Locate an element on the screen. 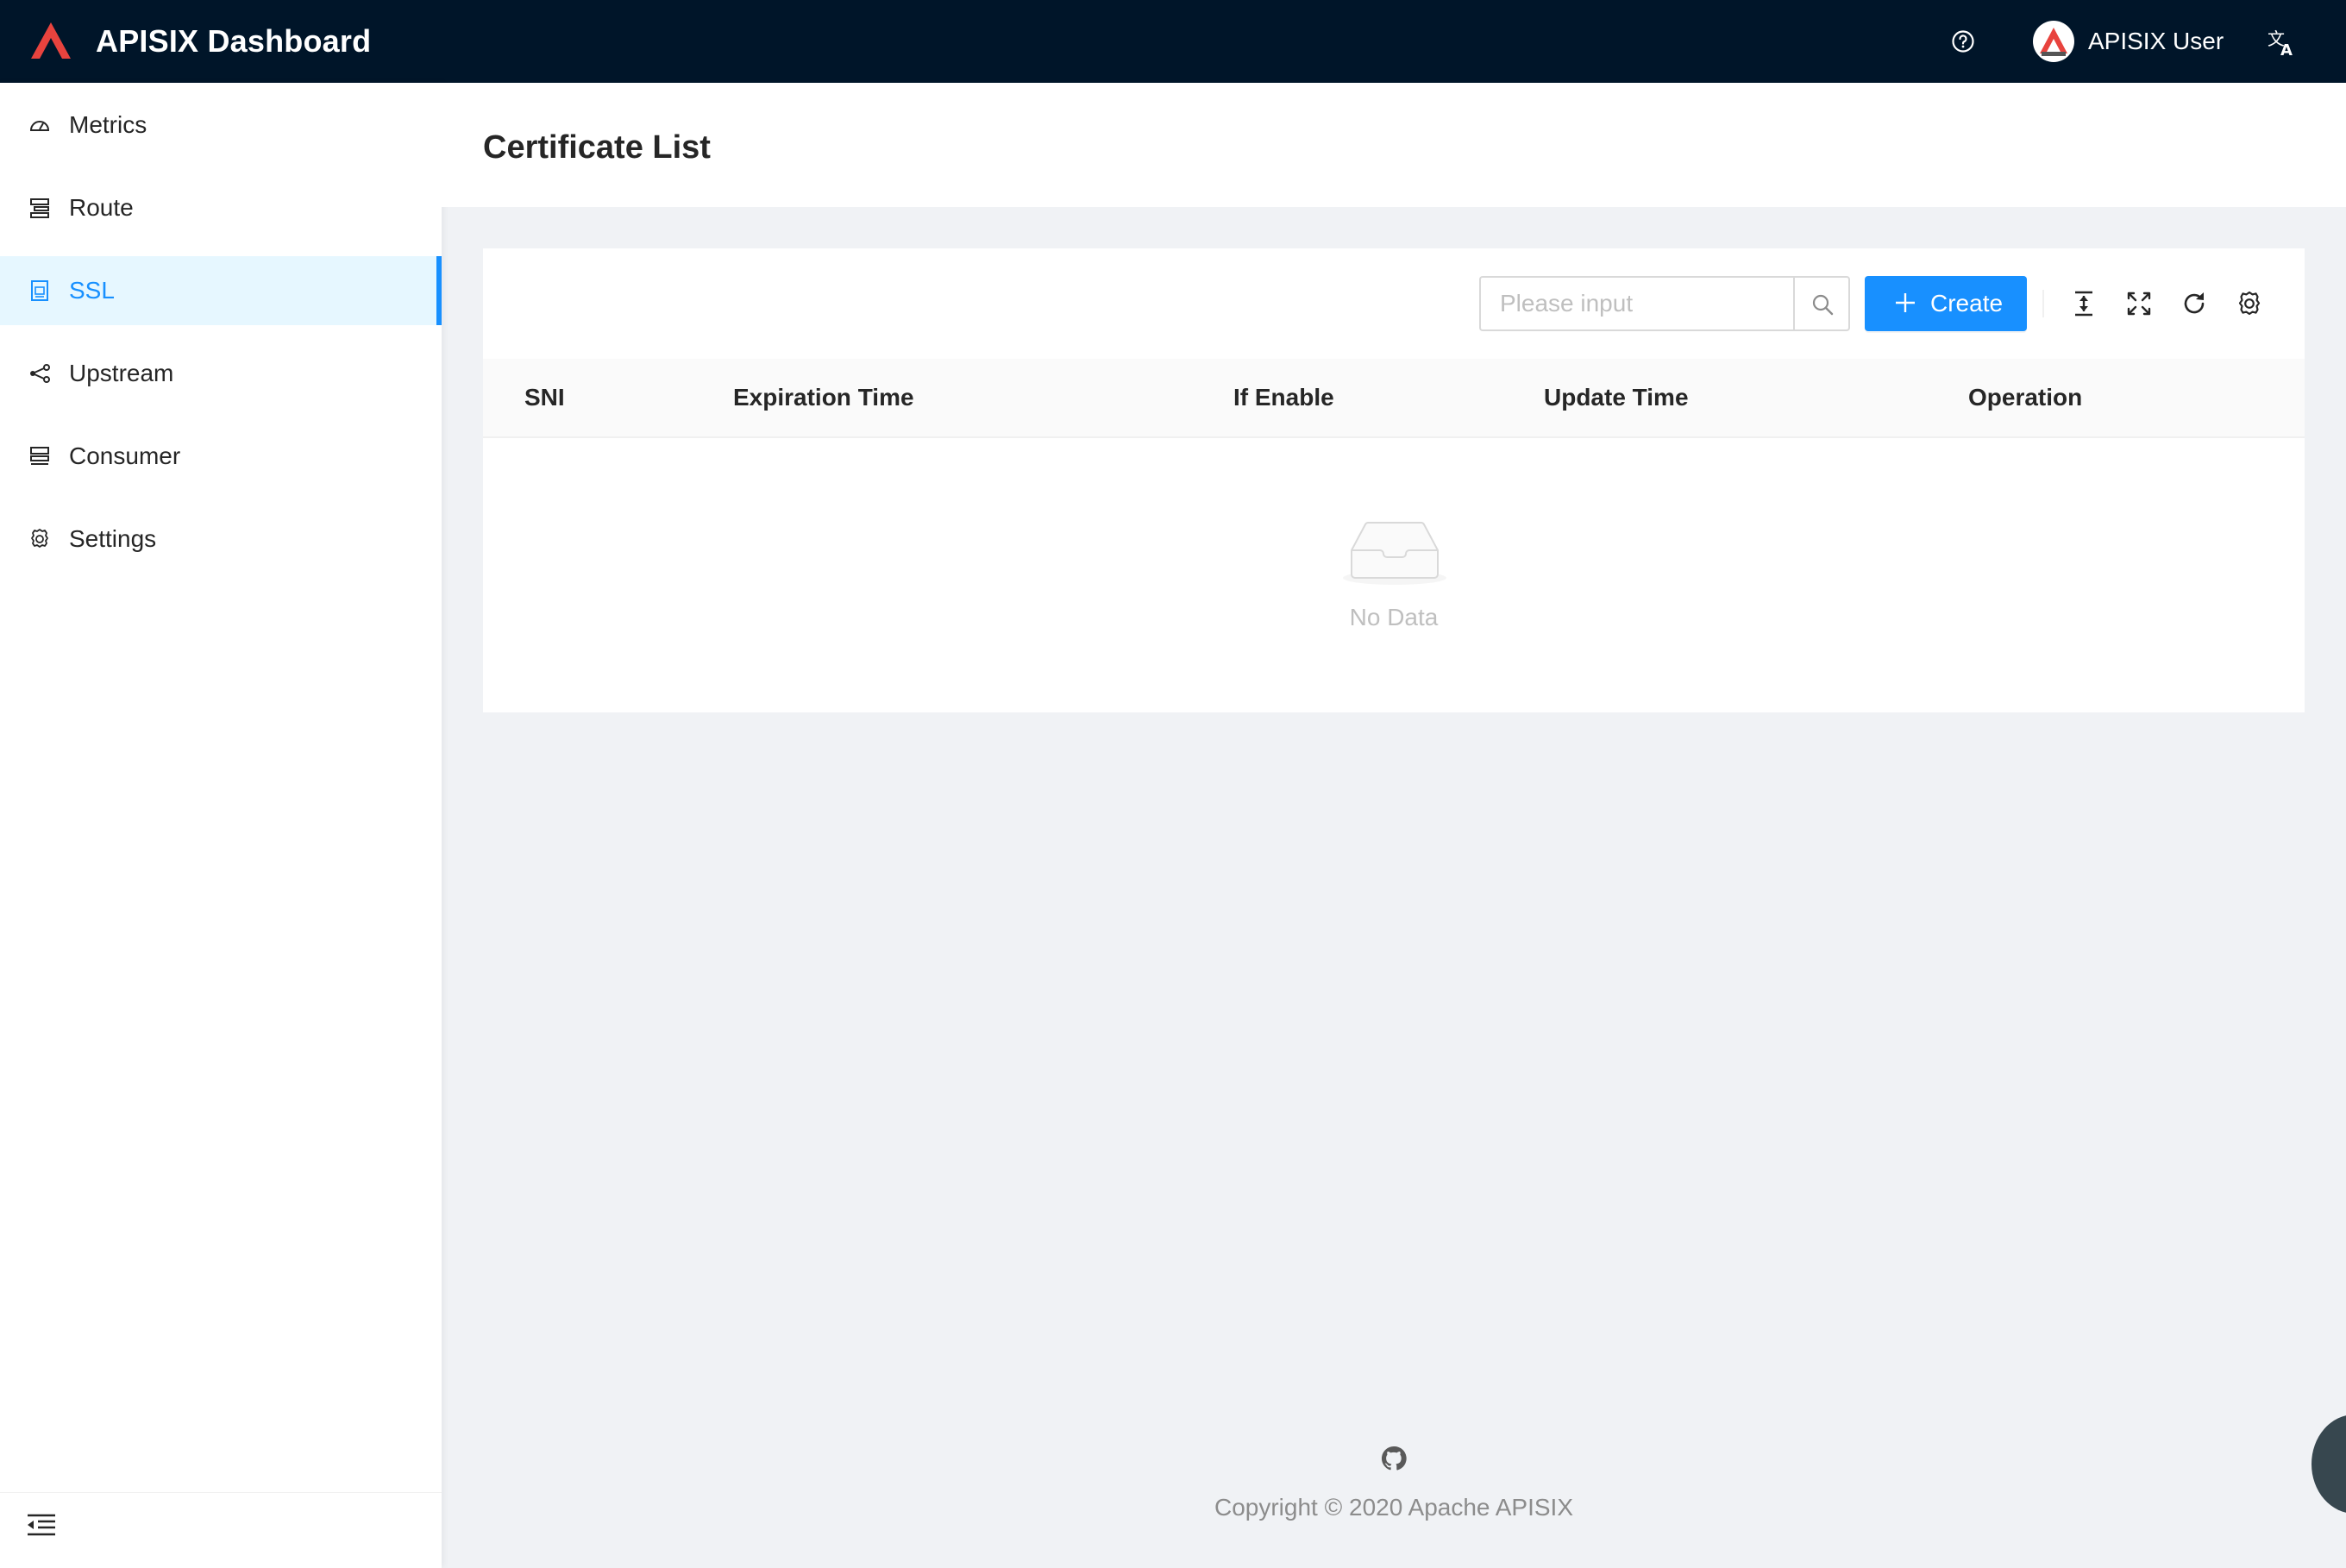  sidebar-item-label: Metrics is located at coordinates (108, 124).